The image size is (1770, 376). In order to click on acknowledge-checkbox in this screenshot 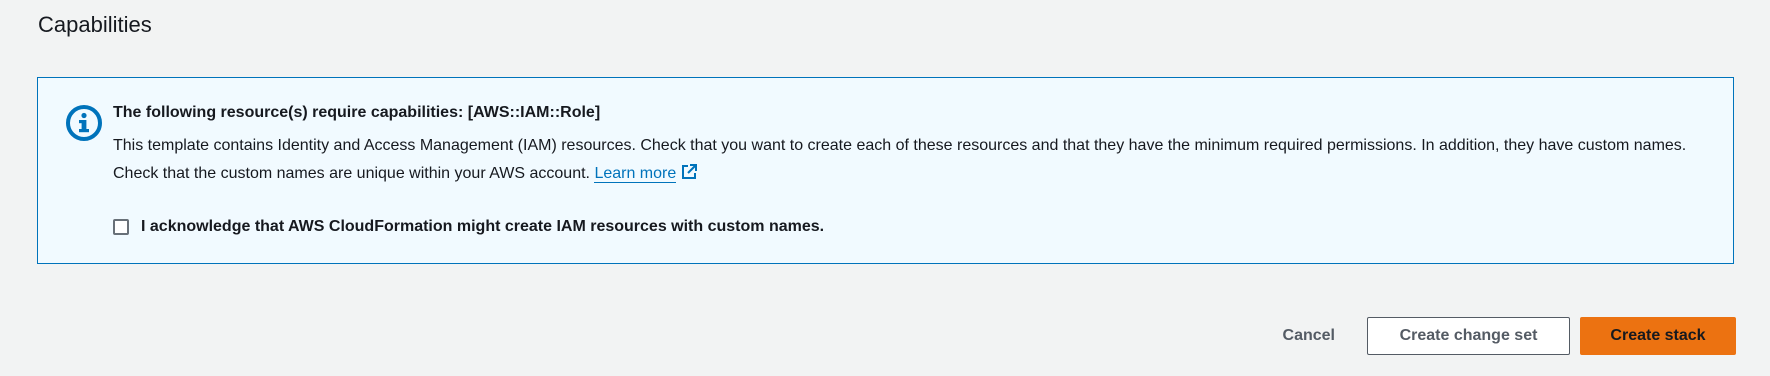, I will do `click(121, 227)`.